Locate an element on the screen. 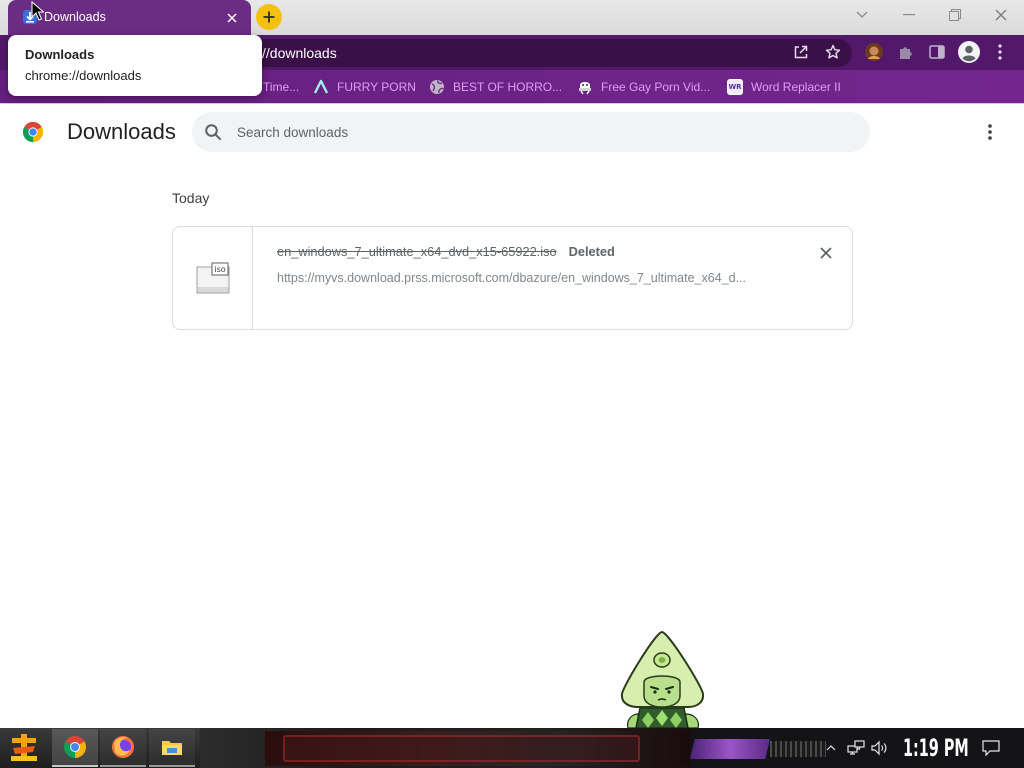 Image resolution: width=1024 pixels, height=768 pixels. figure-icon is located at coordinates (585, 87).